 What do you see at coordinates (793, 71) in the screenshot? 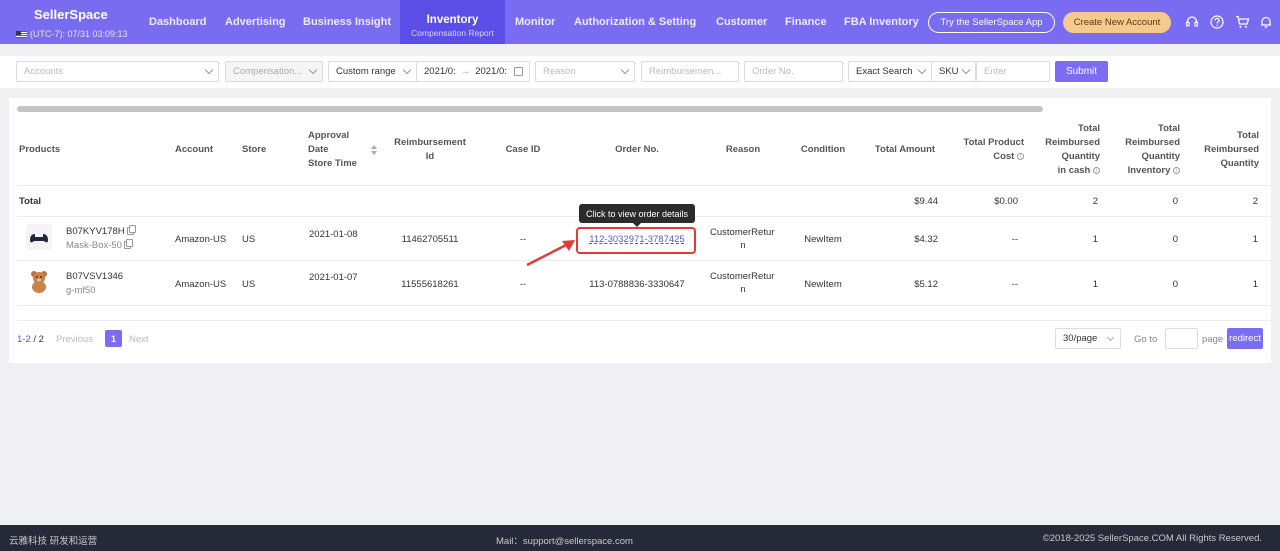
I see `order-number-input: Order No.` at bounding box center [793, 71].